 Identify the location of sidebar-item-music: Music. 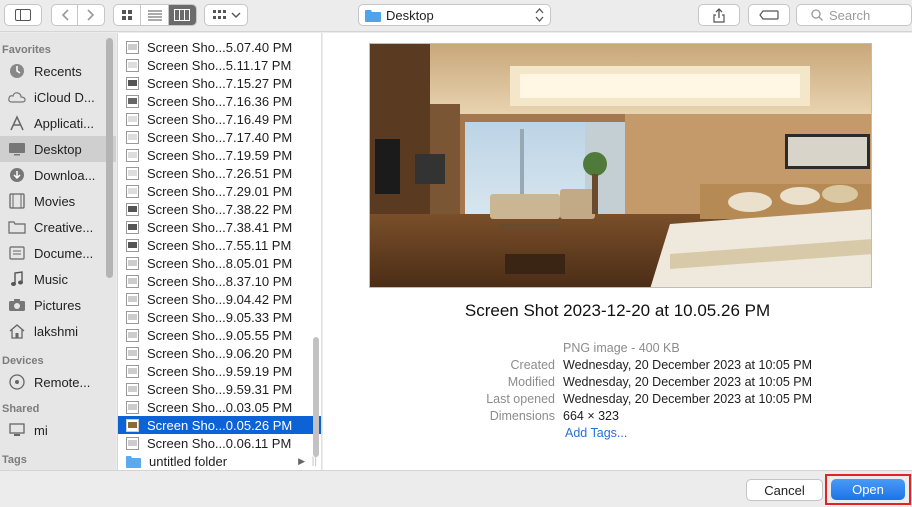
(58, 279).